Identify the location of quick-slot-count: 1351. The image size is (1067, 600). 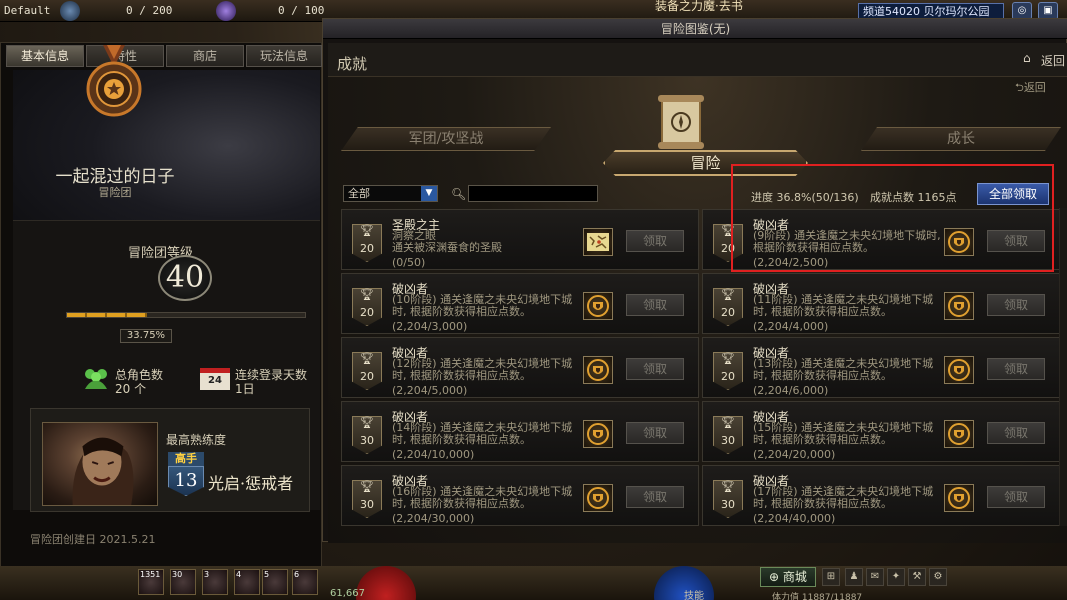
(150, 574).